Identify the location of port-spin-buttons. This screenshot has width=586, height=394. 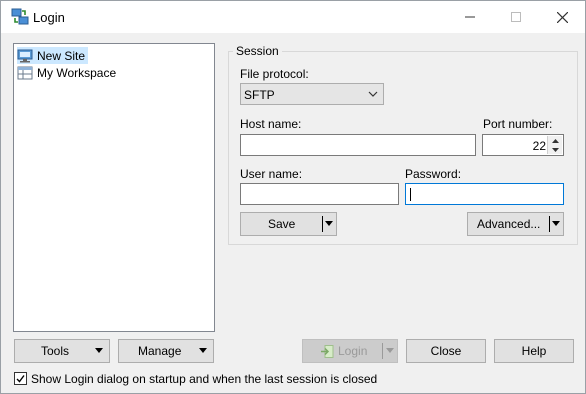
(554, 145).